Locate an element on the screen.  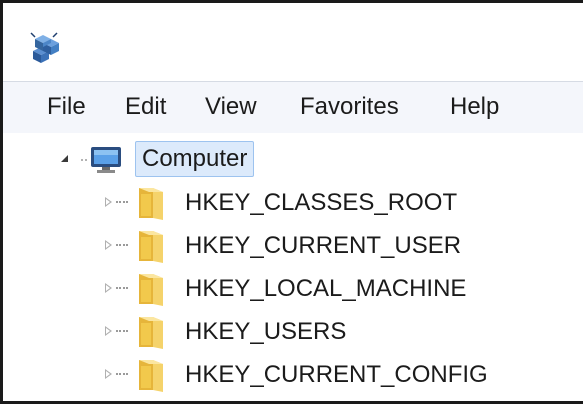
menu-favorites: Favorites is located at coordinates (349, 107).